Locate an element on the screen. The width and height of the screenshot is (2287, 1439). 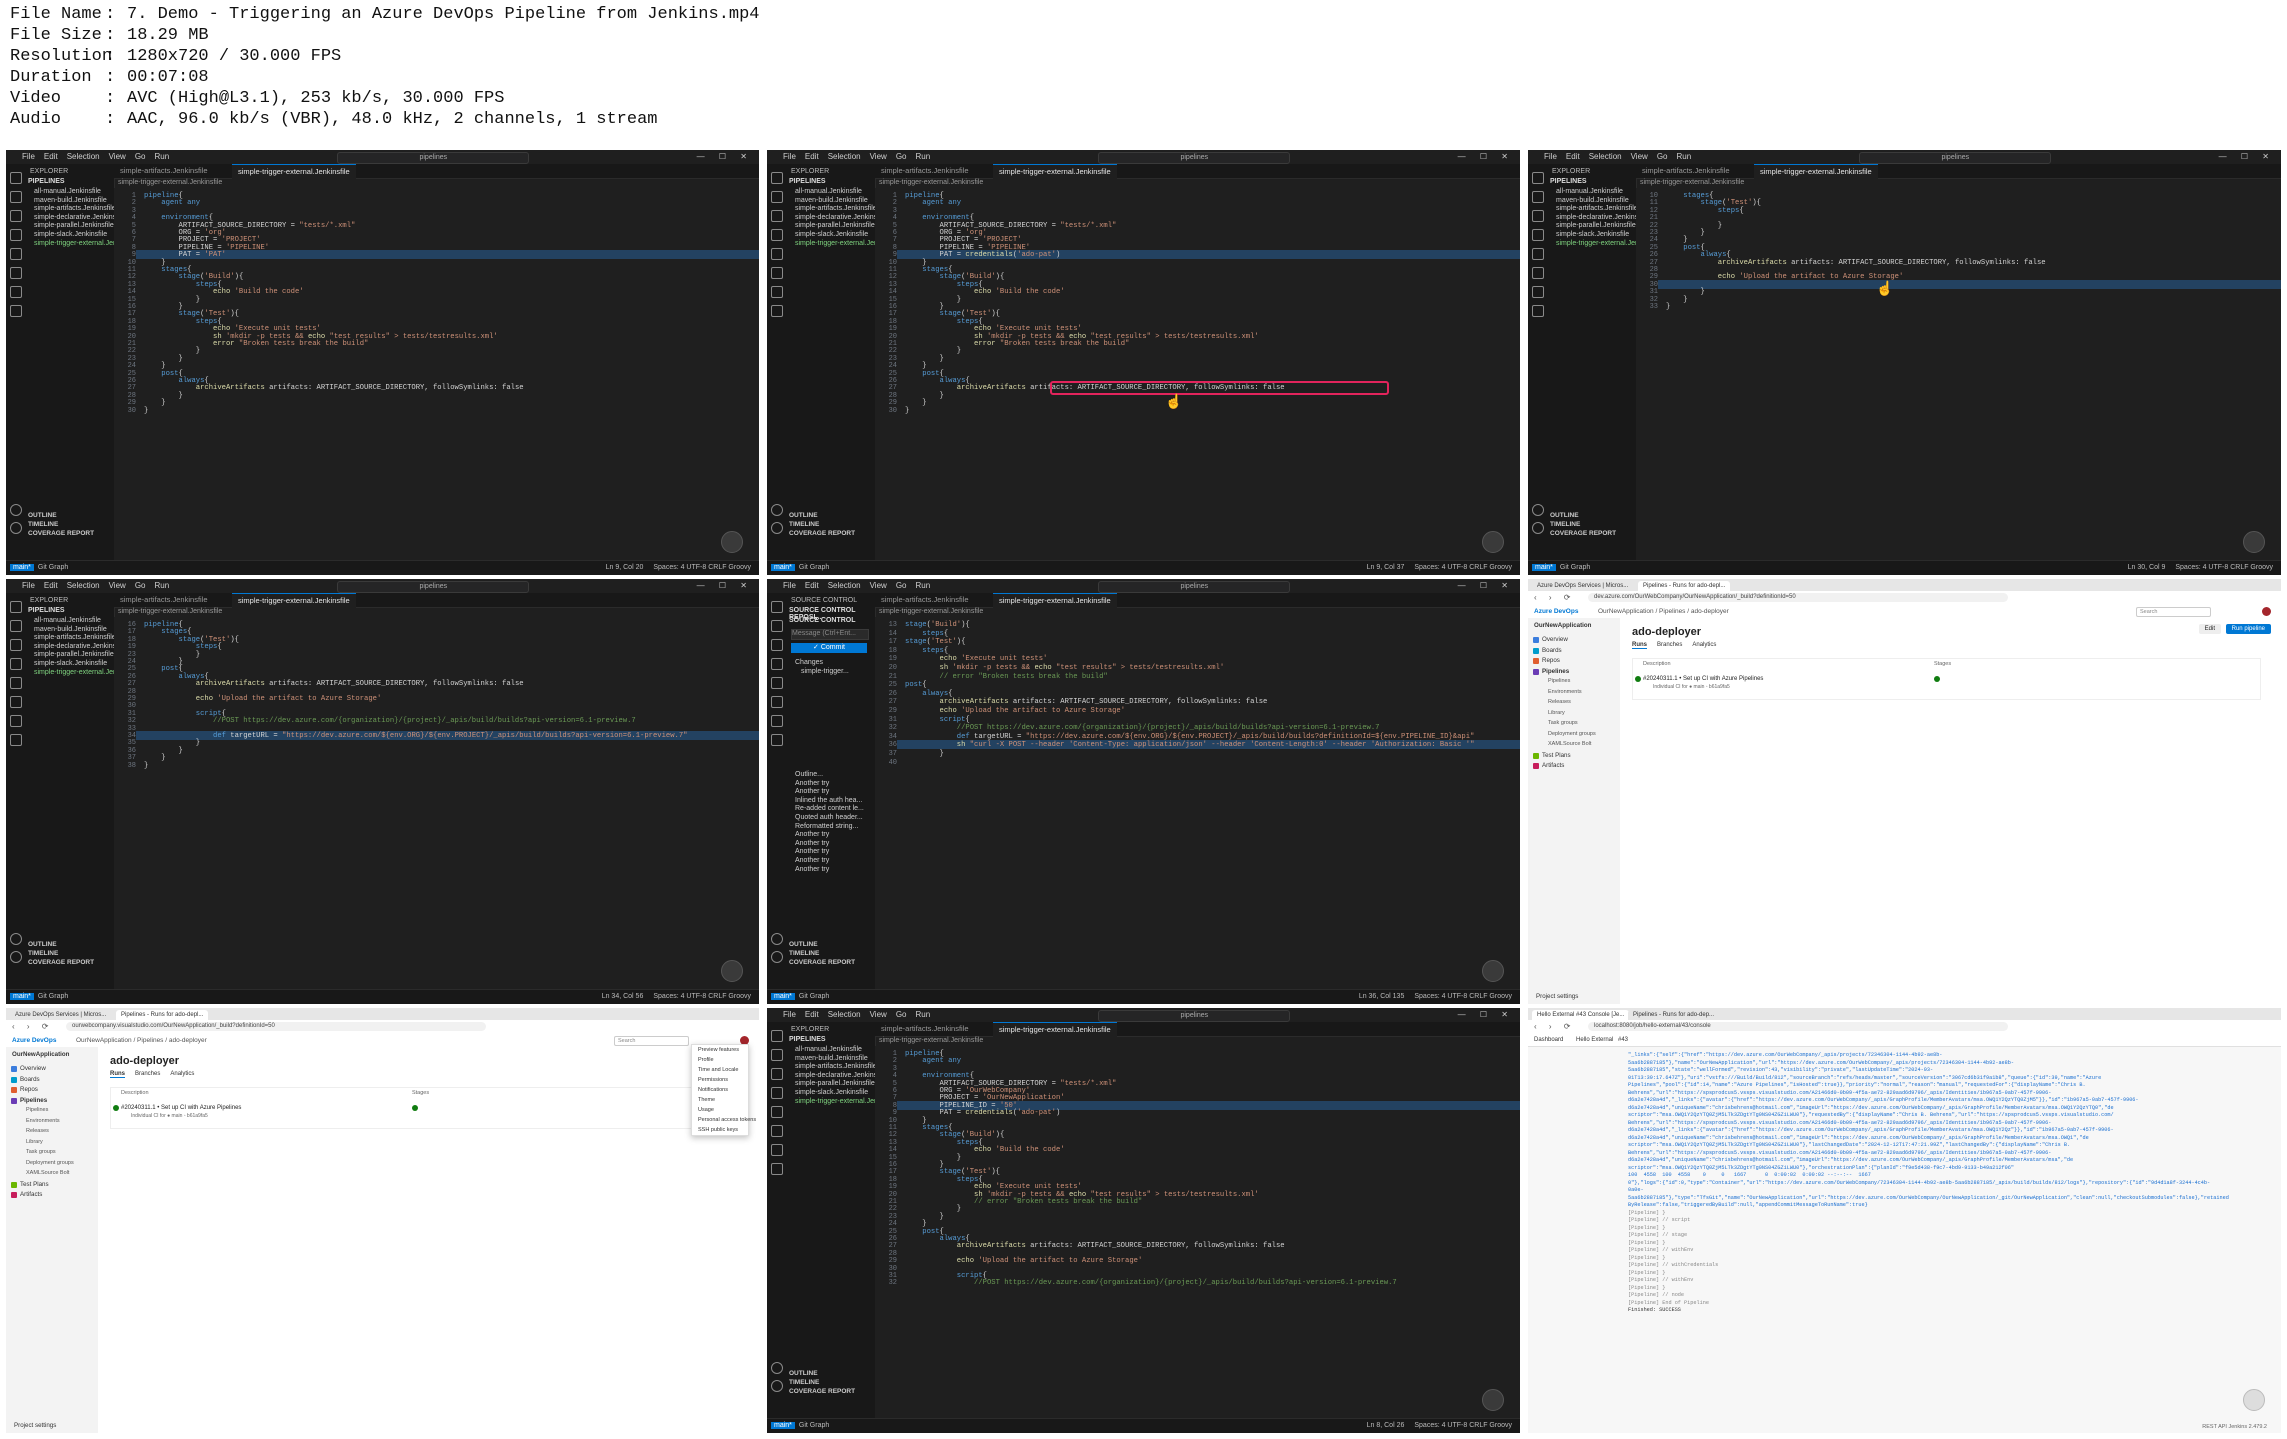
sidebar-item-pipelines: Pipelines is located at coordinates (33, 1100).